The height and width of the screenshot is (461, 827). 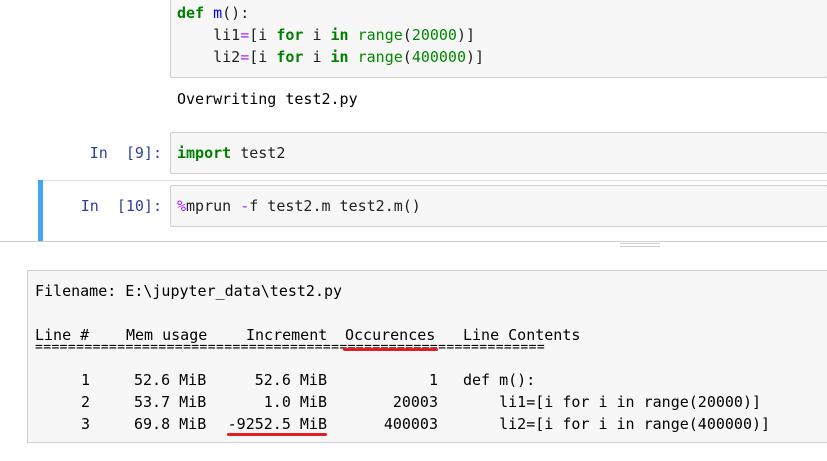 What do you see at coordinates (499, 380) in the screenshot?
I see `row-1-contents: def m():` at bounding box center [499, 380].